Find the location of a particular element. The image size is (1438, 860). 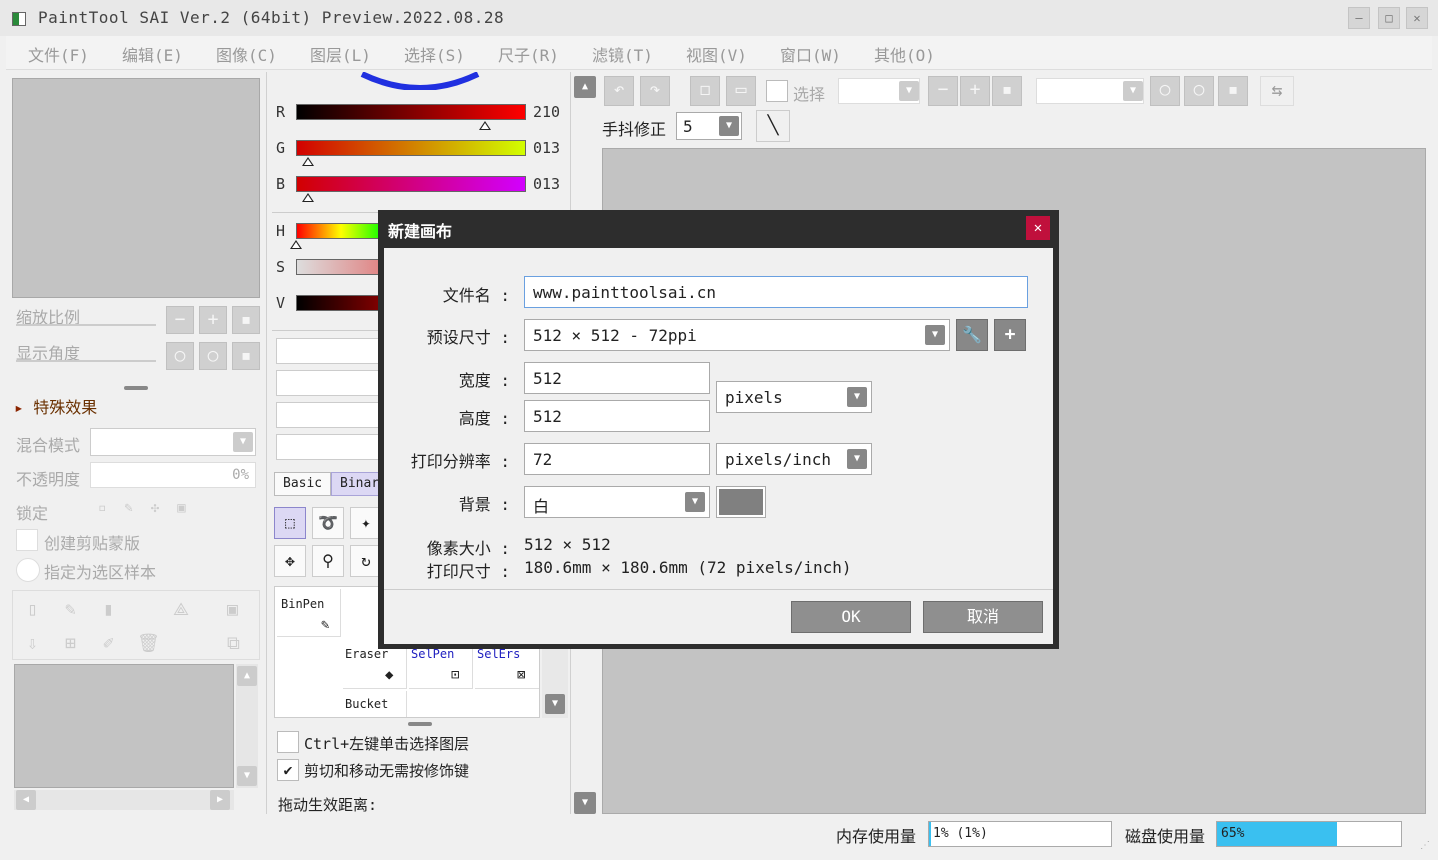

resolution-unit-select: pixels/inch ▼ is located at coordinates (794, 459).